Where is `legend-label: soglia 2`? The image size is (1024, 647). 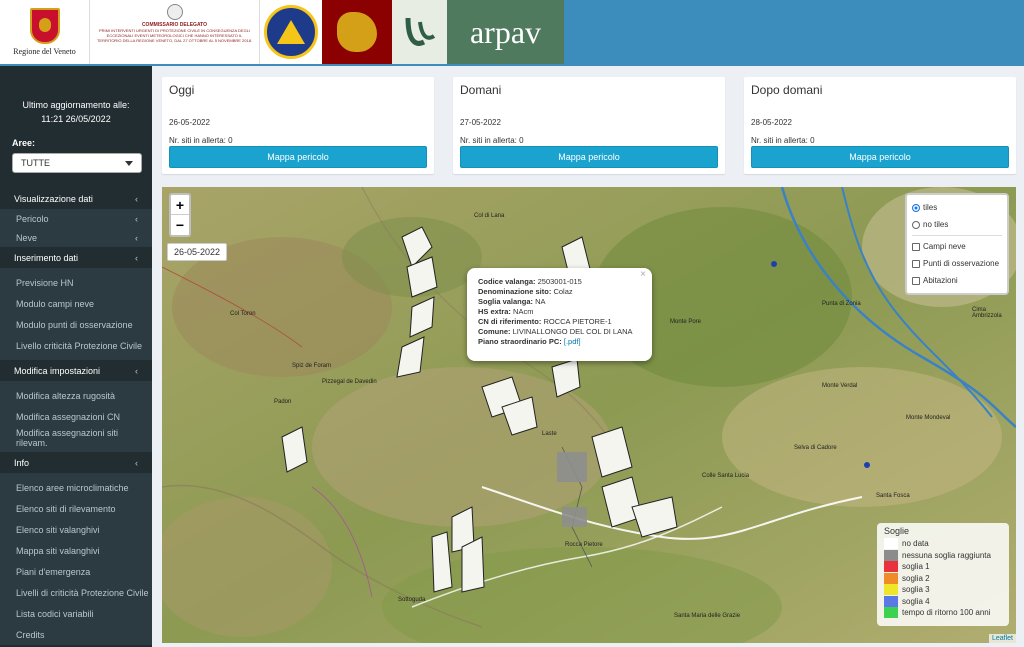
legend-label: soglia 2 is located at coordinates (916, 578).